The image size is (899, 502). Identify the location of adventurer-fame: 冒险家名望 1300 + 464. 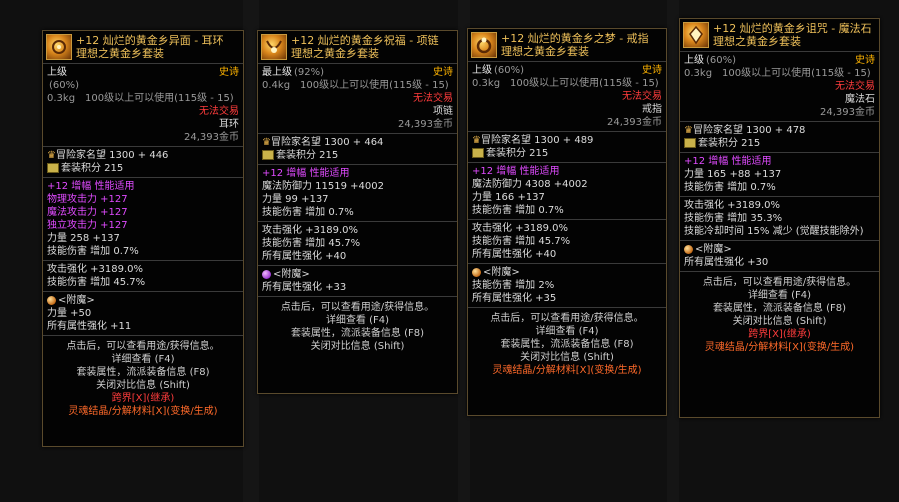
(327, 142).